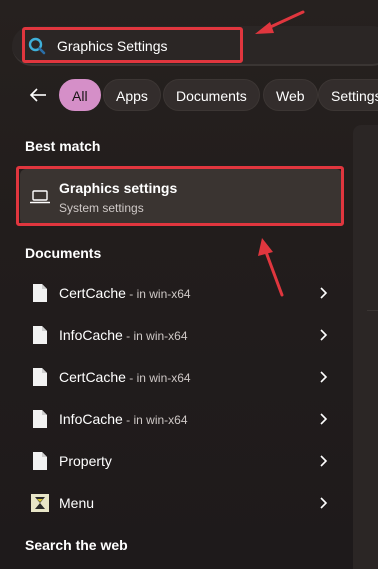  I want to click on annotation-arrow-bottom, so click(271, 267).